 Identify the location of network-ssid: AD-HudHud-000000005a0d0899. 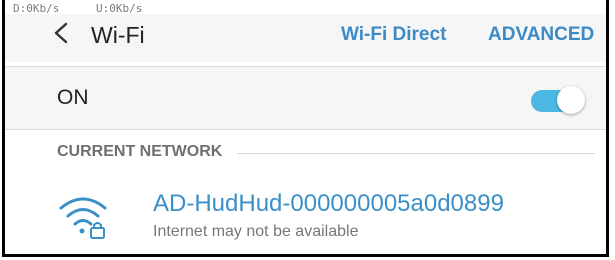
(328, 204).